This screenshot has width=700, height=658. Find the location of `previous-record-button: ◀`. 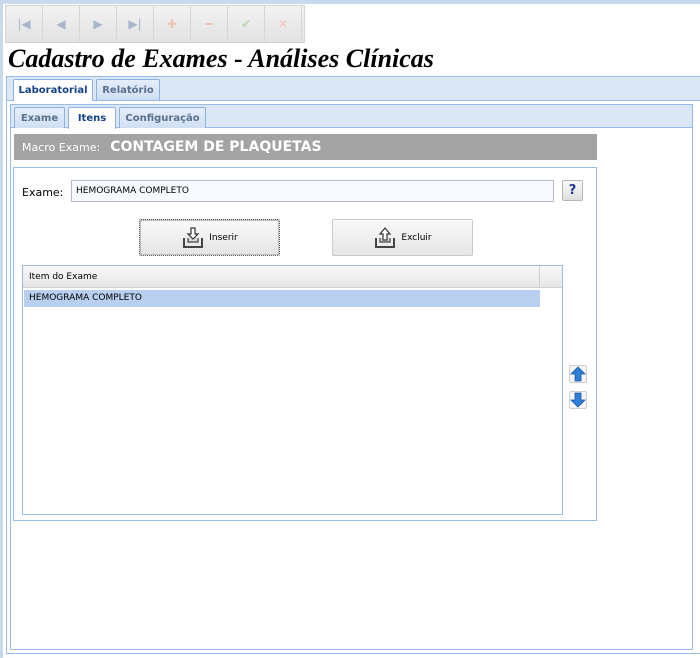

previous-record-button: ◀ is located at coordinates (61, 24).